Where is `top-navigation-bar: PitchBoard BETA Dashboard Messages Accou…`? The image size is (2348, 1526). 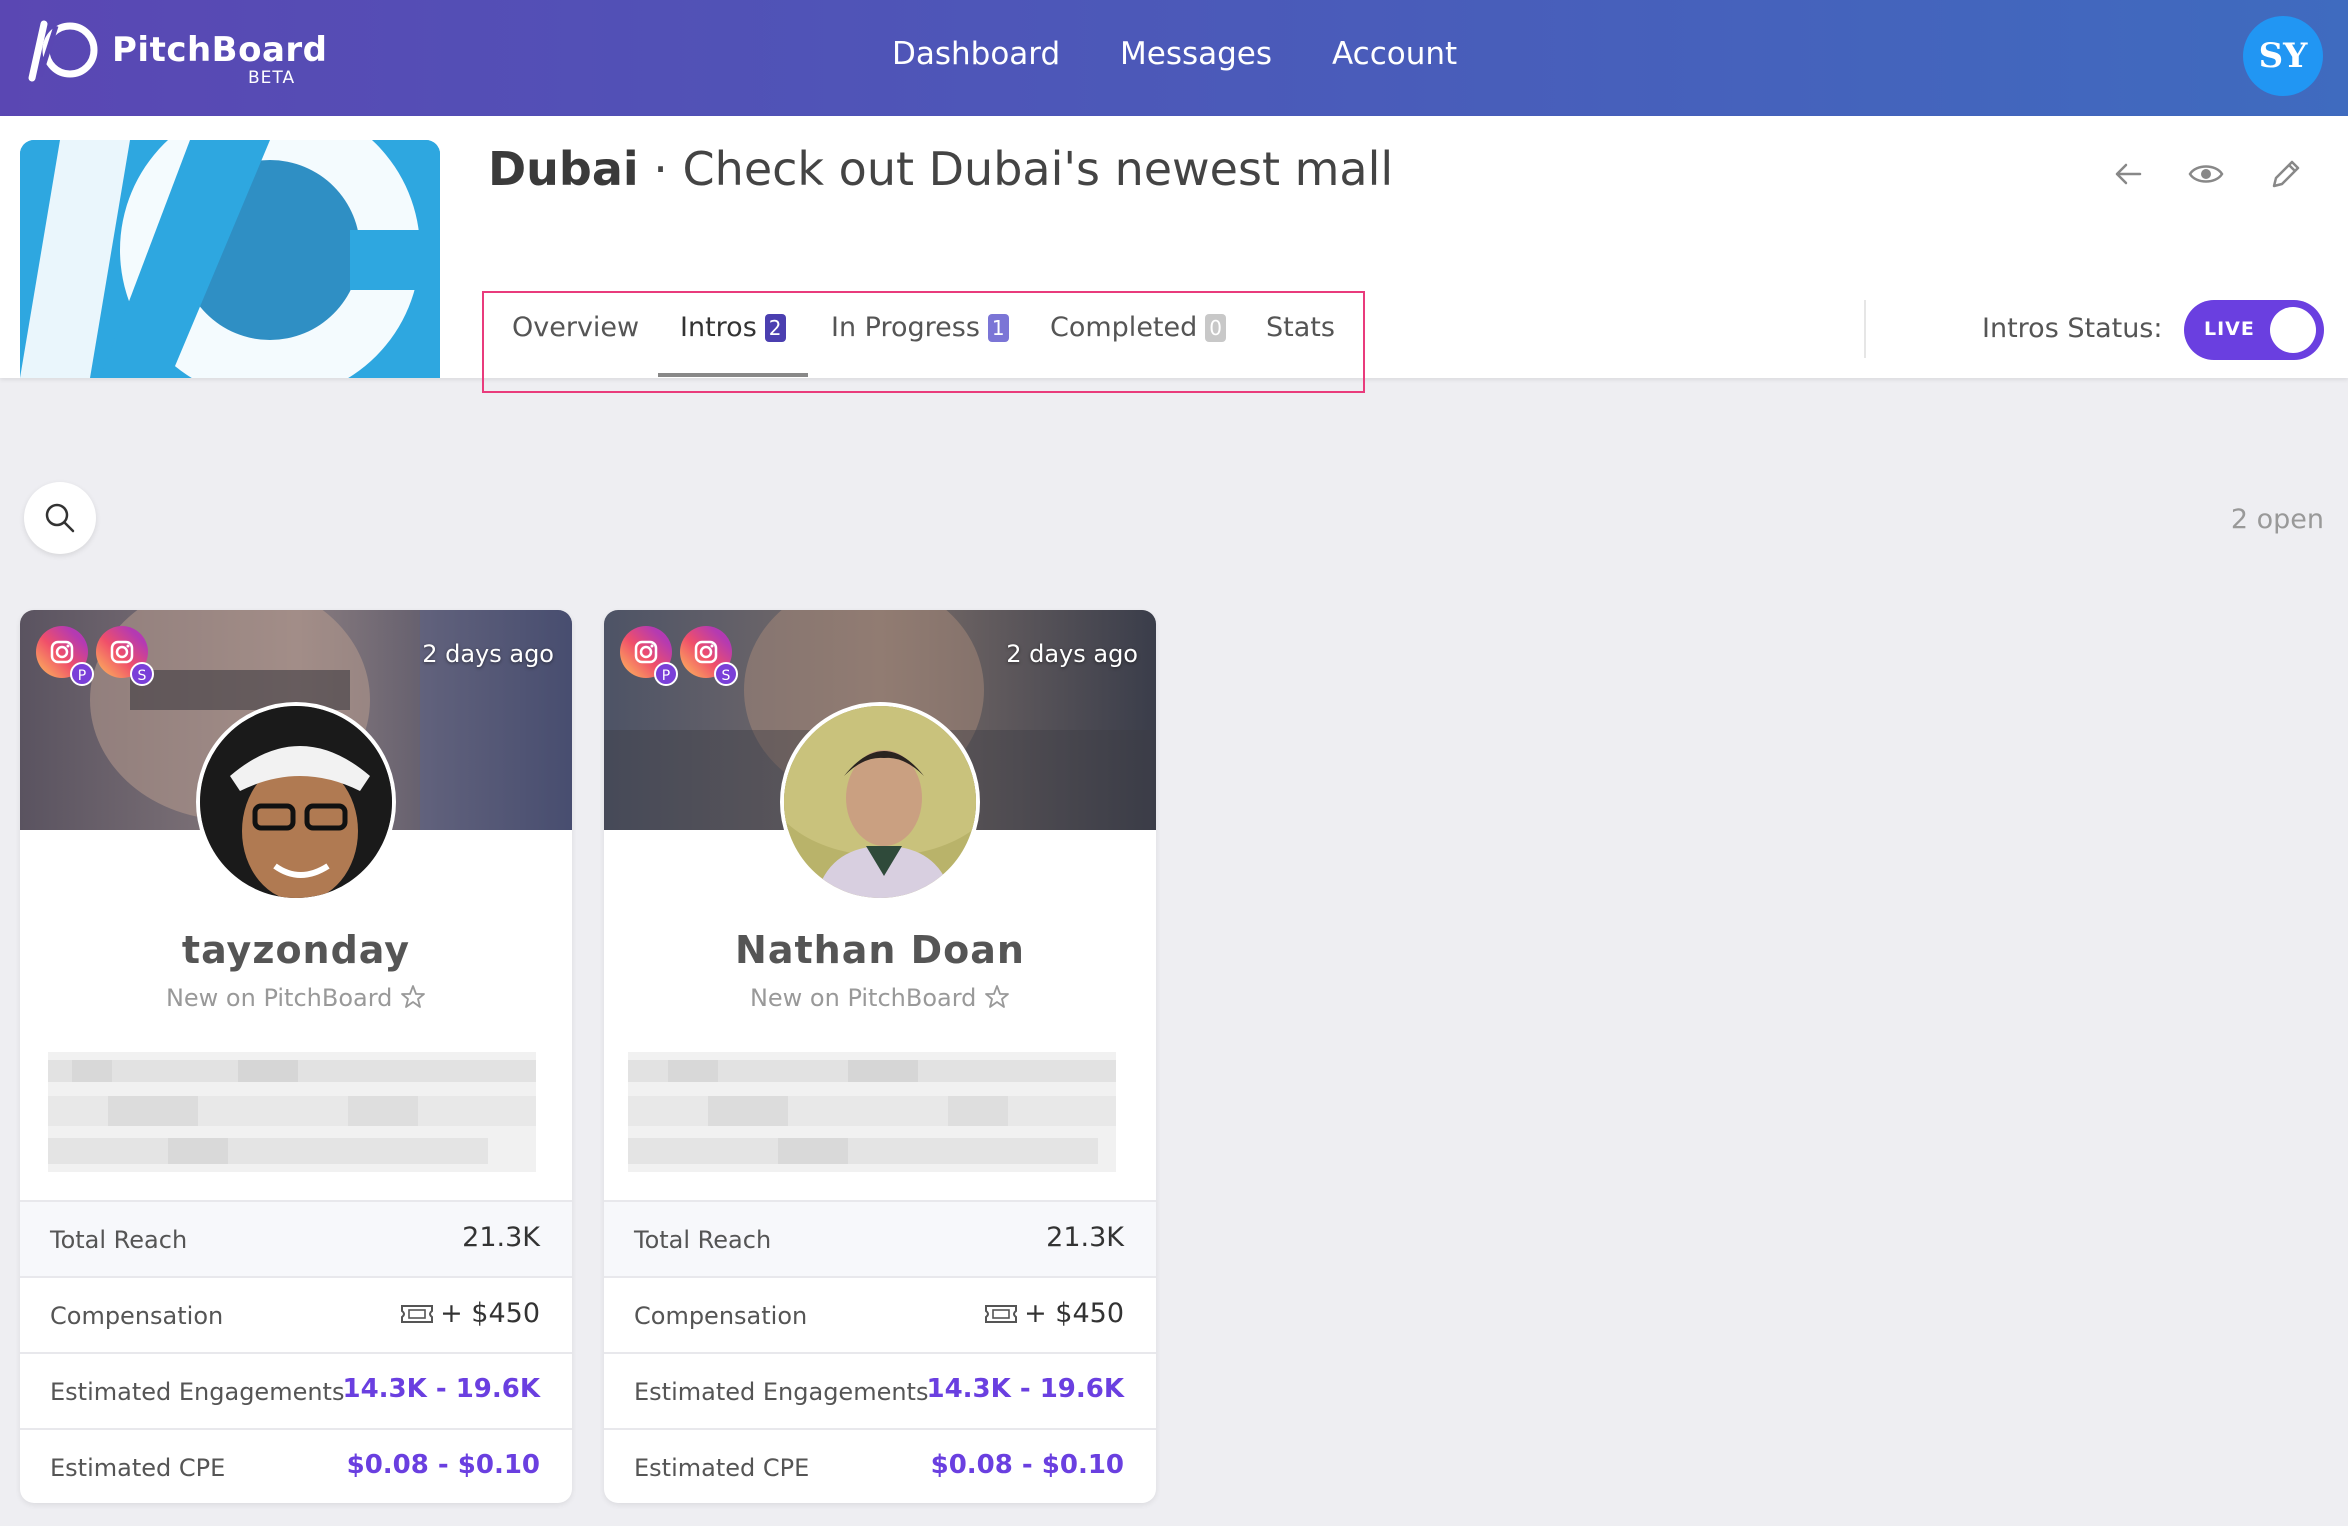
top-navigation-bar: PitchBoard BETA Dashboard Messages Accou… is located at coordinates (1174, 58).